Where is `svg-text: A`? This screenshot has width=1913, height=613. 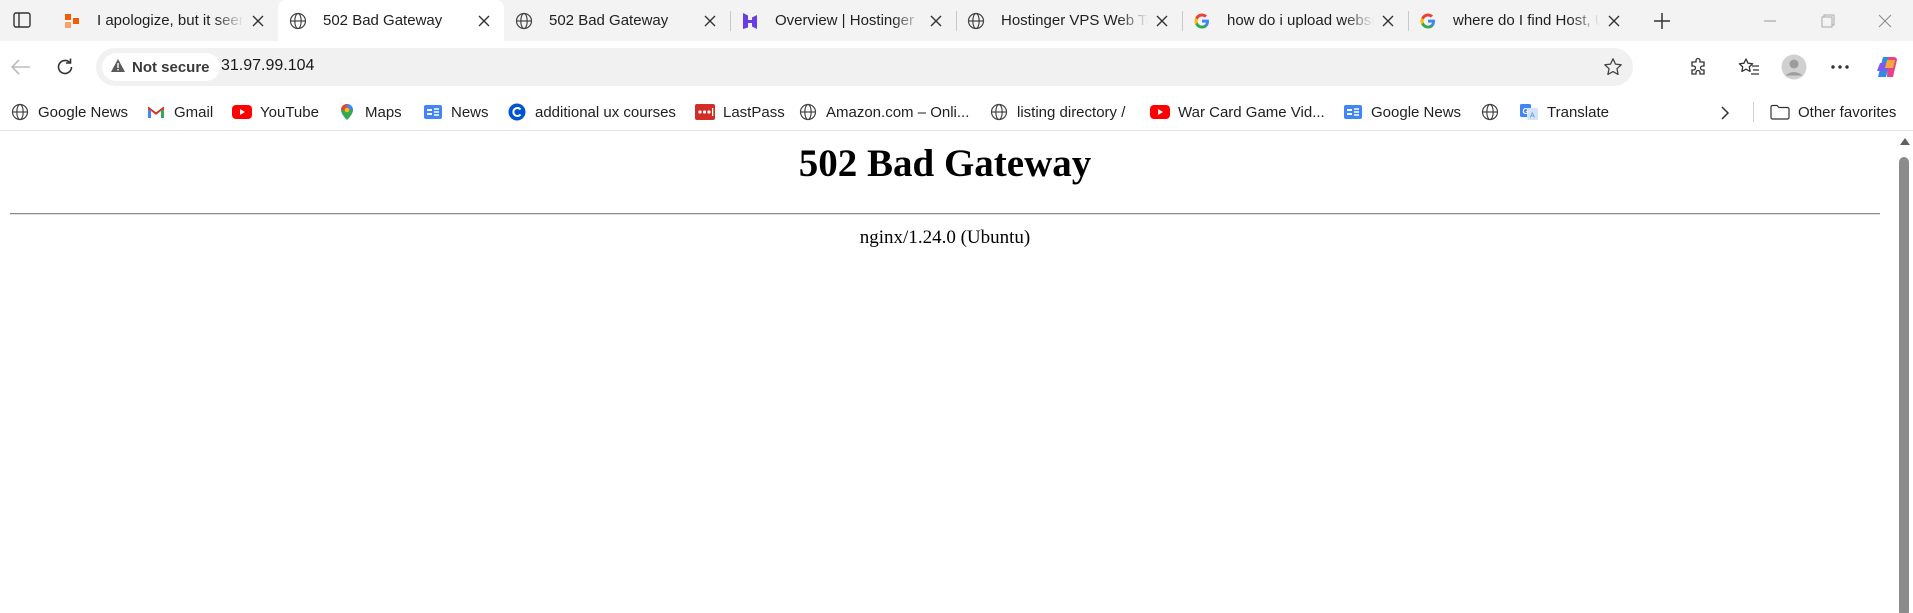 svg-text: A is located at coordinates (1532, 116).